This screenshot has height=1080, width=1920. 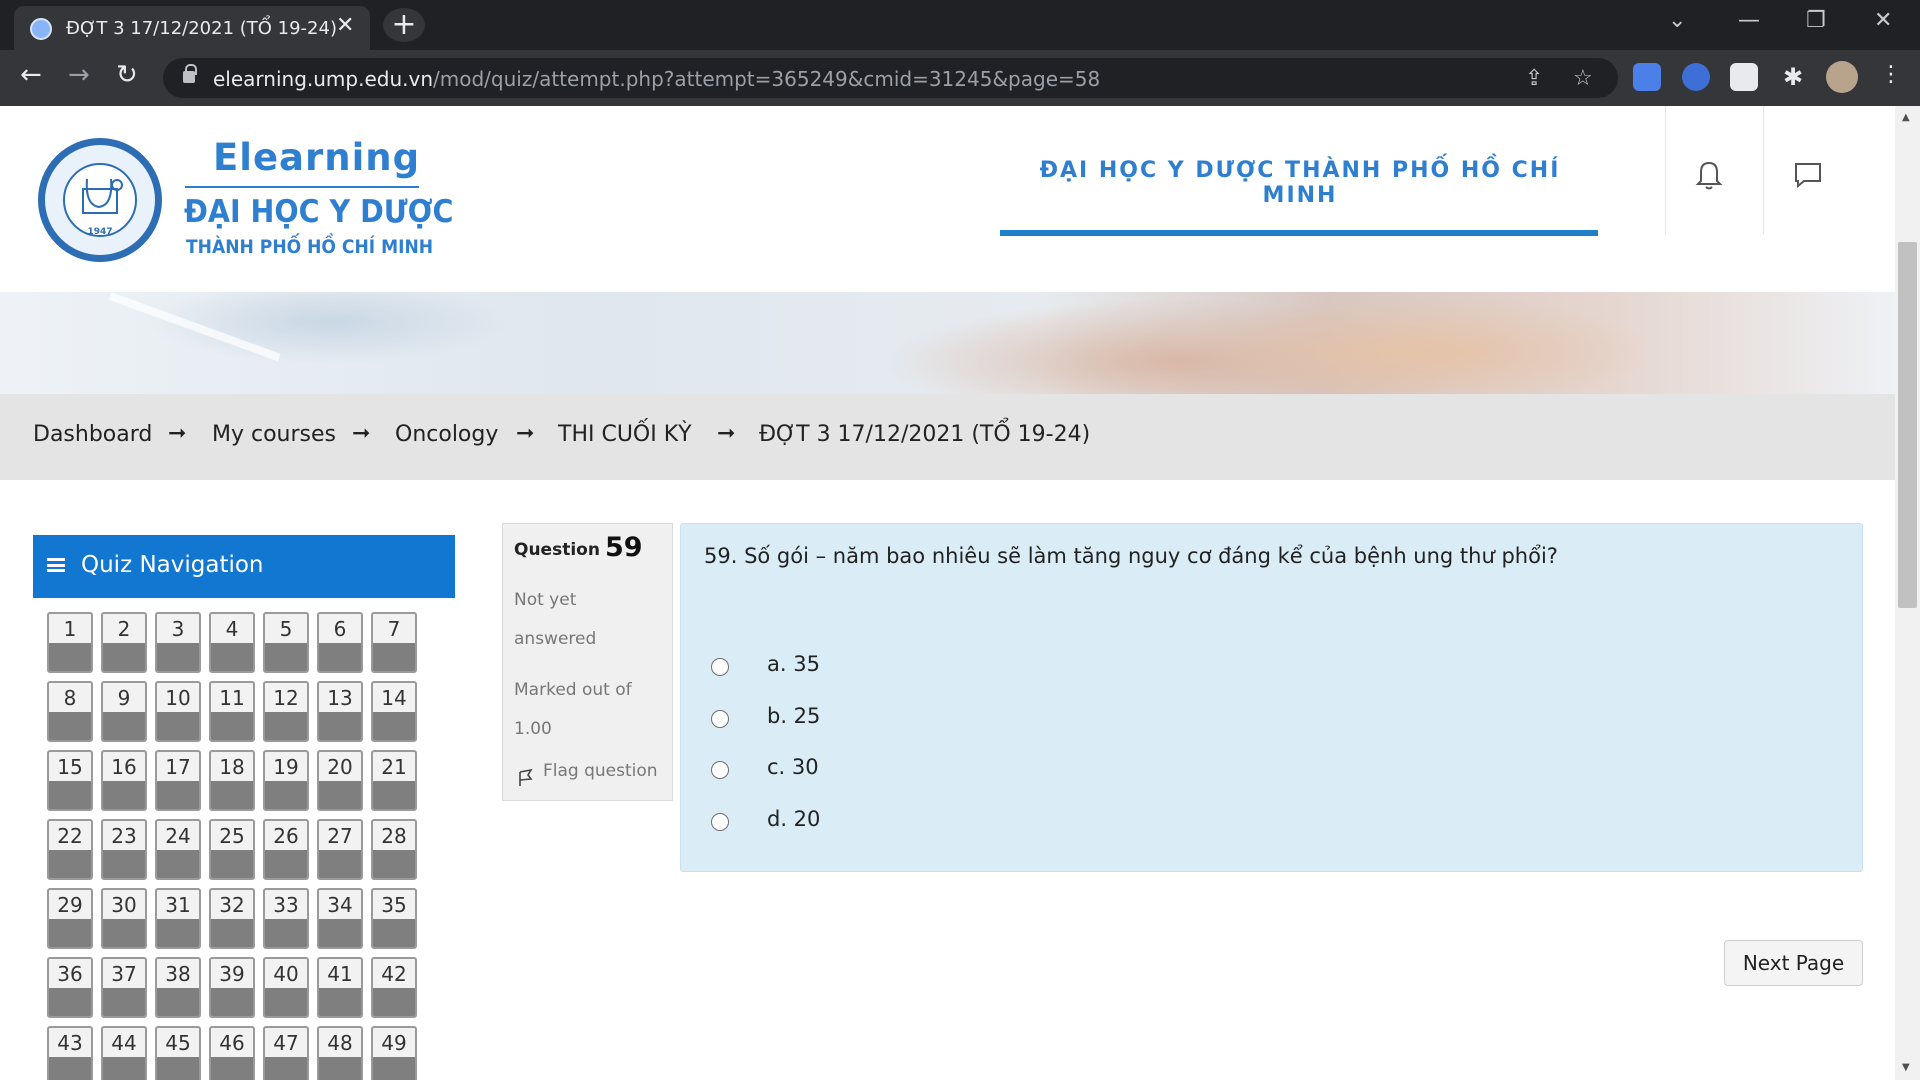 I want to click on quiz-nav-button: 28, so click(x=394, y=849).